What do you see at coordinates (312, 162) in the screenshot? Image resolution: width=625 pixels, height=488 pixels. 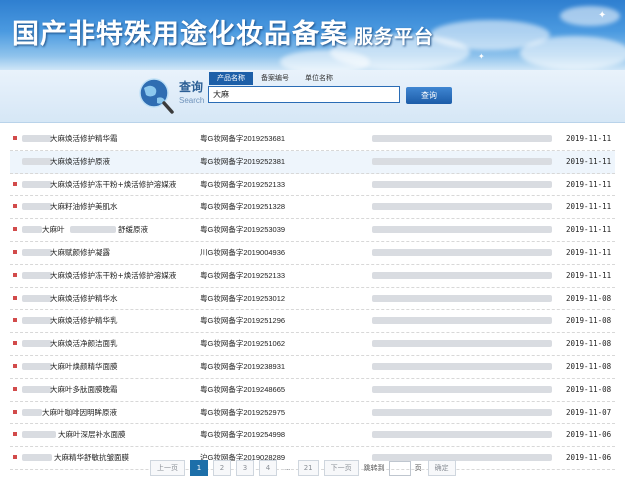 I see `list-item: 大麻焕活修护原液 粤G妆网备字2019252381 2019-11-11` at bounding box center [312, 162].